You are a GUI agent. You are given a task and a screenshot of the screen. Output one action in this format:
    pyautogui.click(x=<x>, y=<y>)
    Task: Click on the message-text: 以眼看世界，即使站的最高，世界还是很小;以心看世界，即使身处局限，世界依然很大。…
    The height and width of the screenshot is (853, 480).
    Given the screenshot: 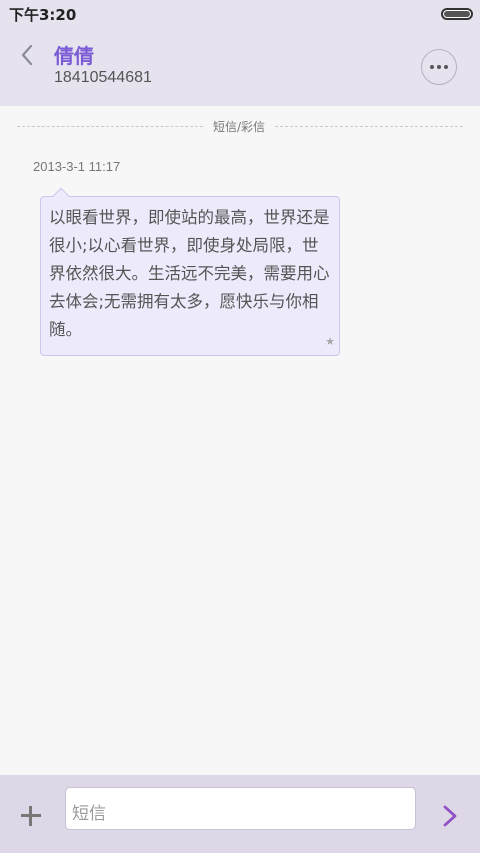 What is the action you would take?
    pyautogui.click(x=189, y=273)
    